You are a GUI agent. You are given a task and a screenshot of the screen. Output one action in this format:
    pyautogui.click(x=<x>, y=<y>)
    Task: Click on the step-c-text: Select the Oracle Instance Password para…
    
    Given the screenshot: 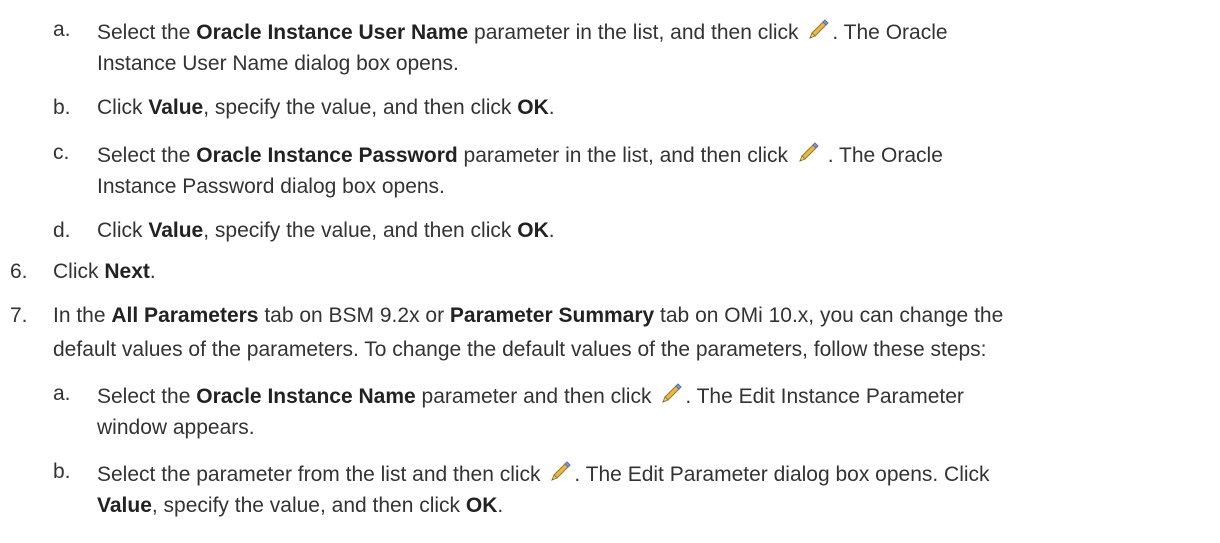 What is the action you would take?
    pyautogui.click(x=520, y=154)
    